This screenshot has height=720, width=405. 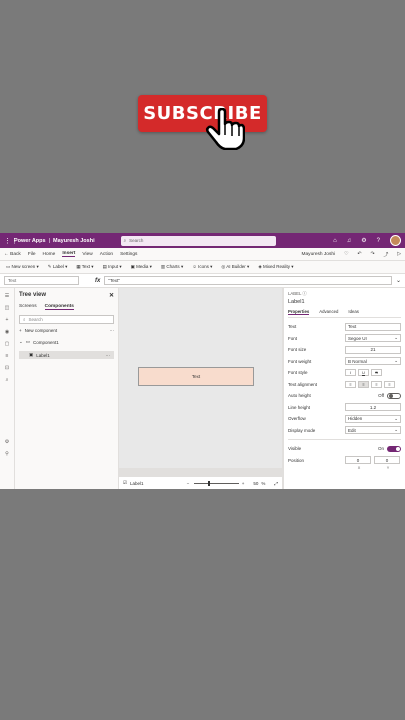 I want to click on menu-insert: Insert, so click(x=69, y=254).